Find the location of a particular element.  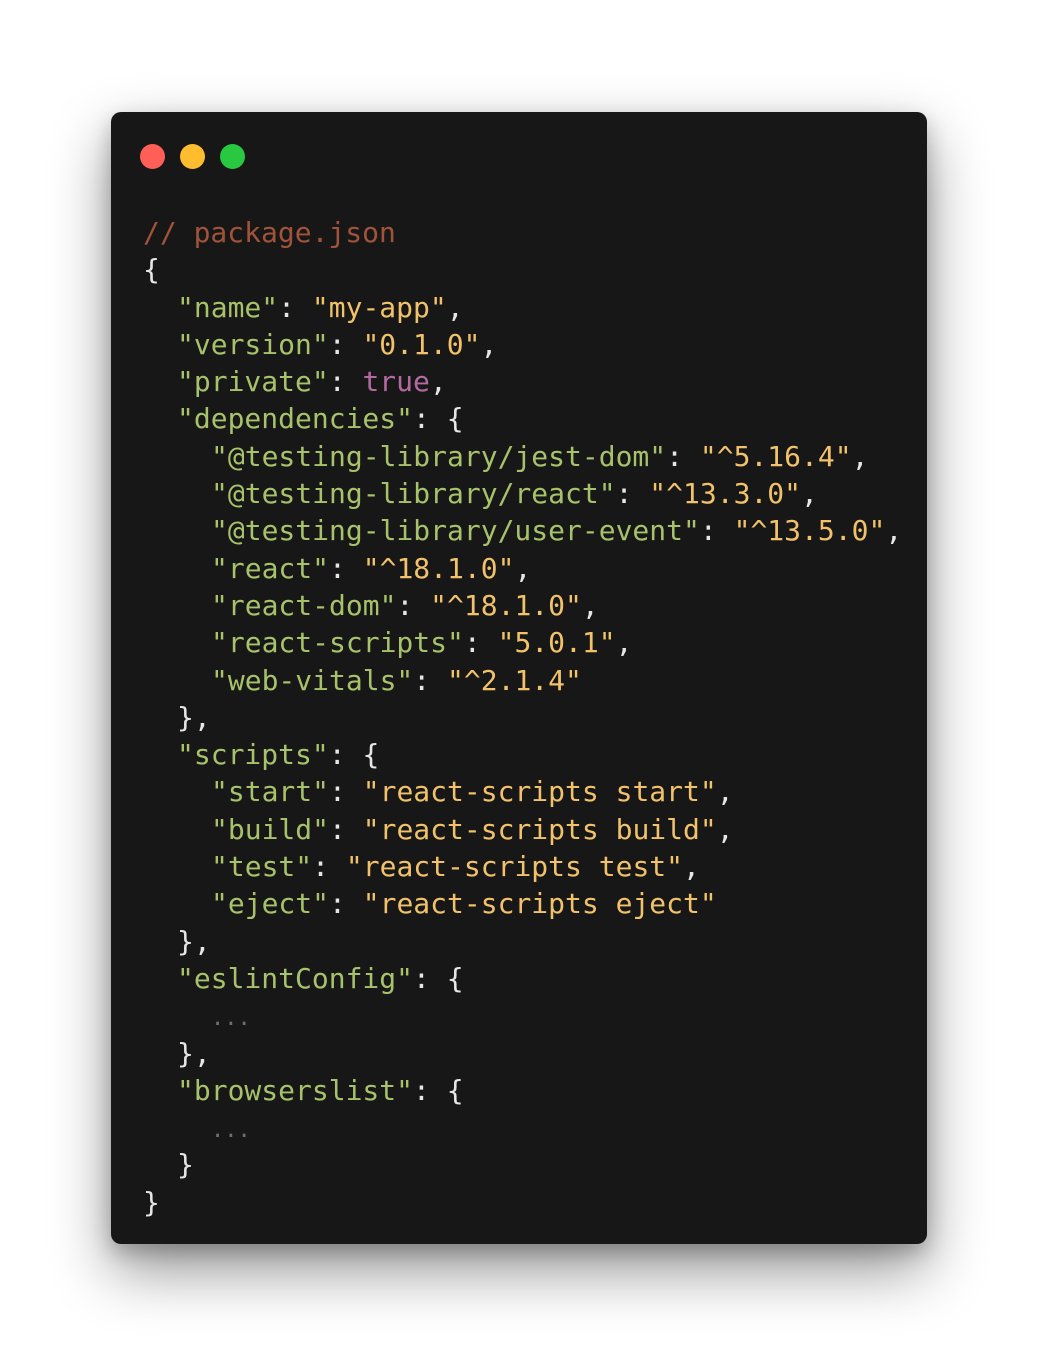

code-line-script: "eject": "react-scripts eject" is located at coordinates (535, 903).